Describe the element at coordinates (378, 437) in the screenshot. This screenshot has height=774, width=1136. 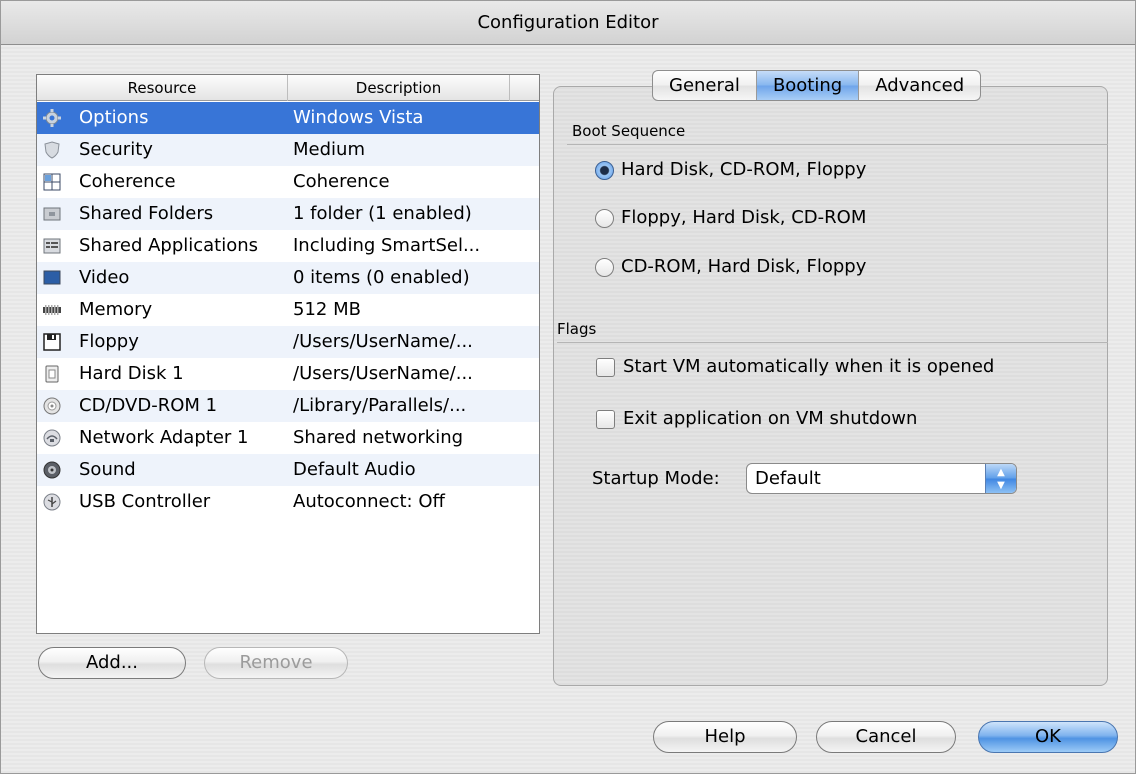
I see `row-description: Shared networking` at that location.